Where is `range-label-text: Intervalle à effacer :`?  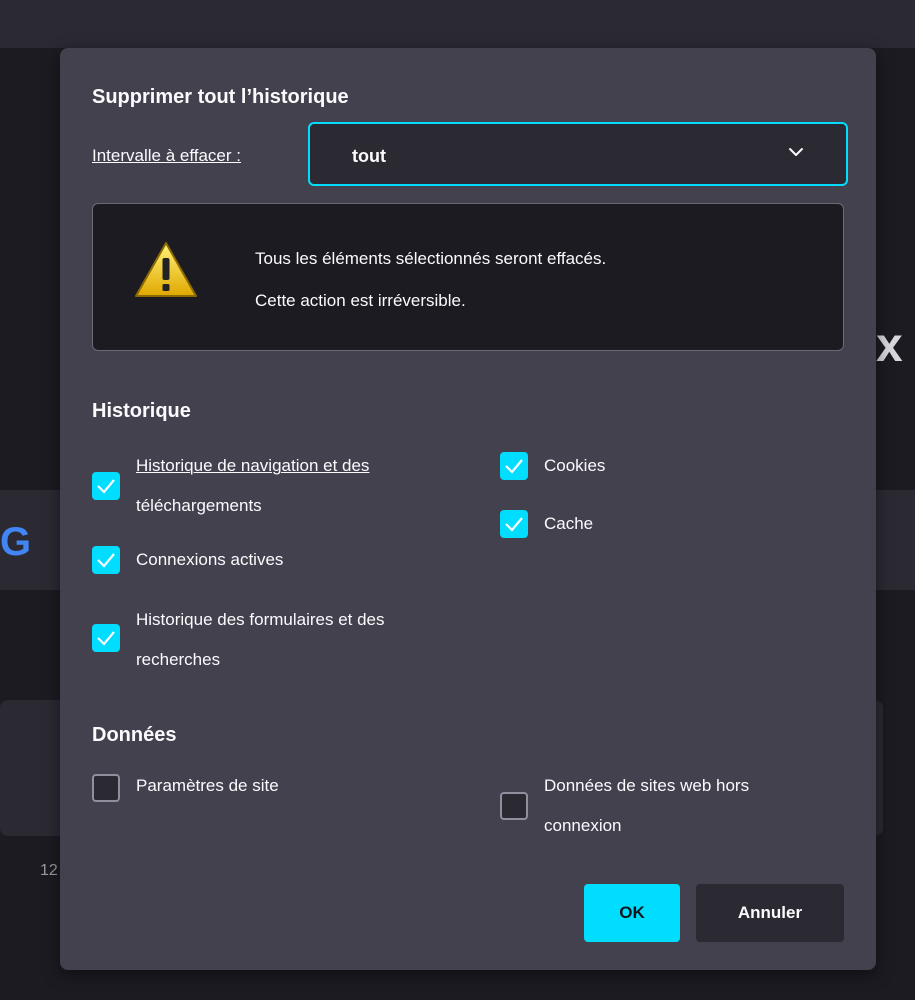 range-label-text: Intervalle à effacer : is located at coordinates (166, 155).